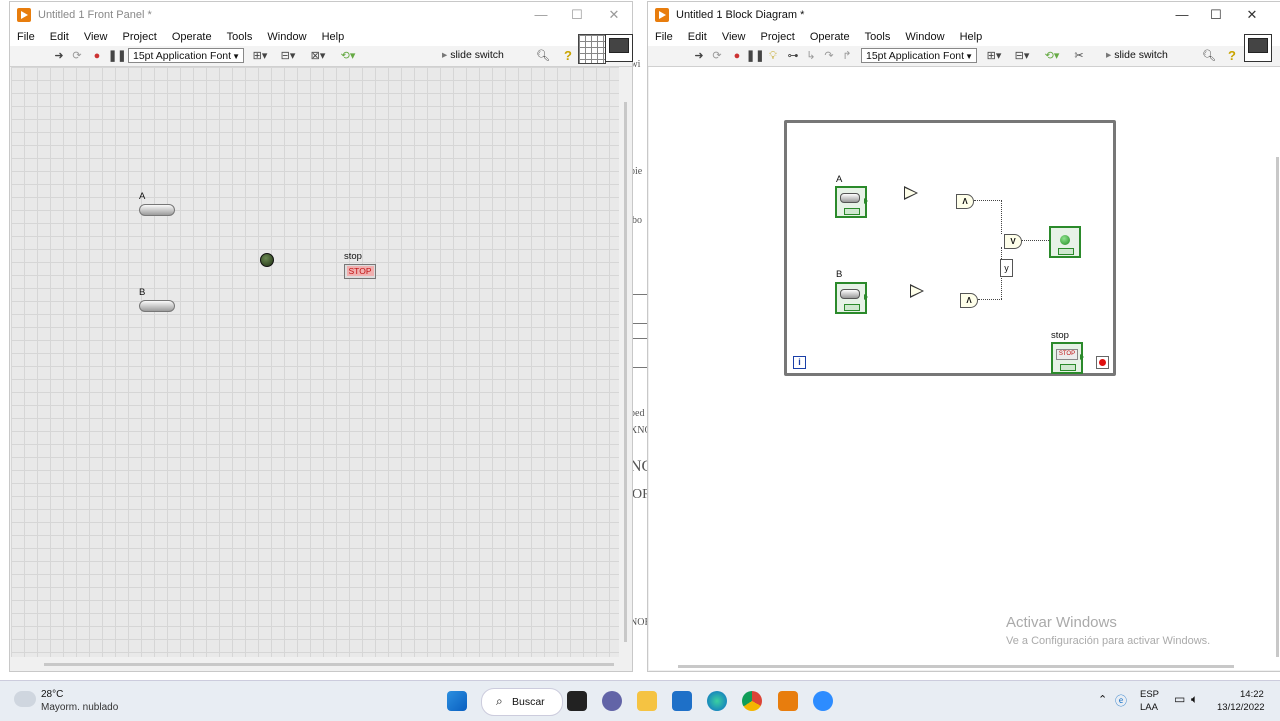 Image resolution: width=1280 pixels, height=721 pixels. I want to click on menu-project: Project, so click(778, 35).